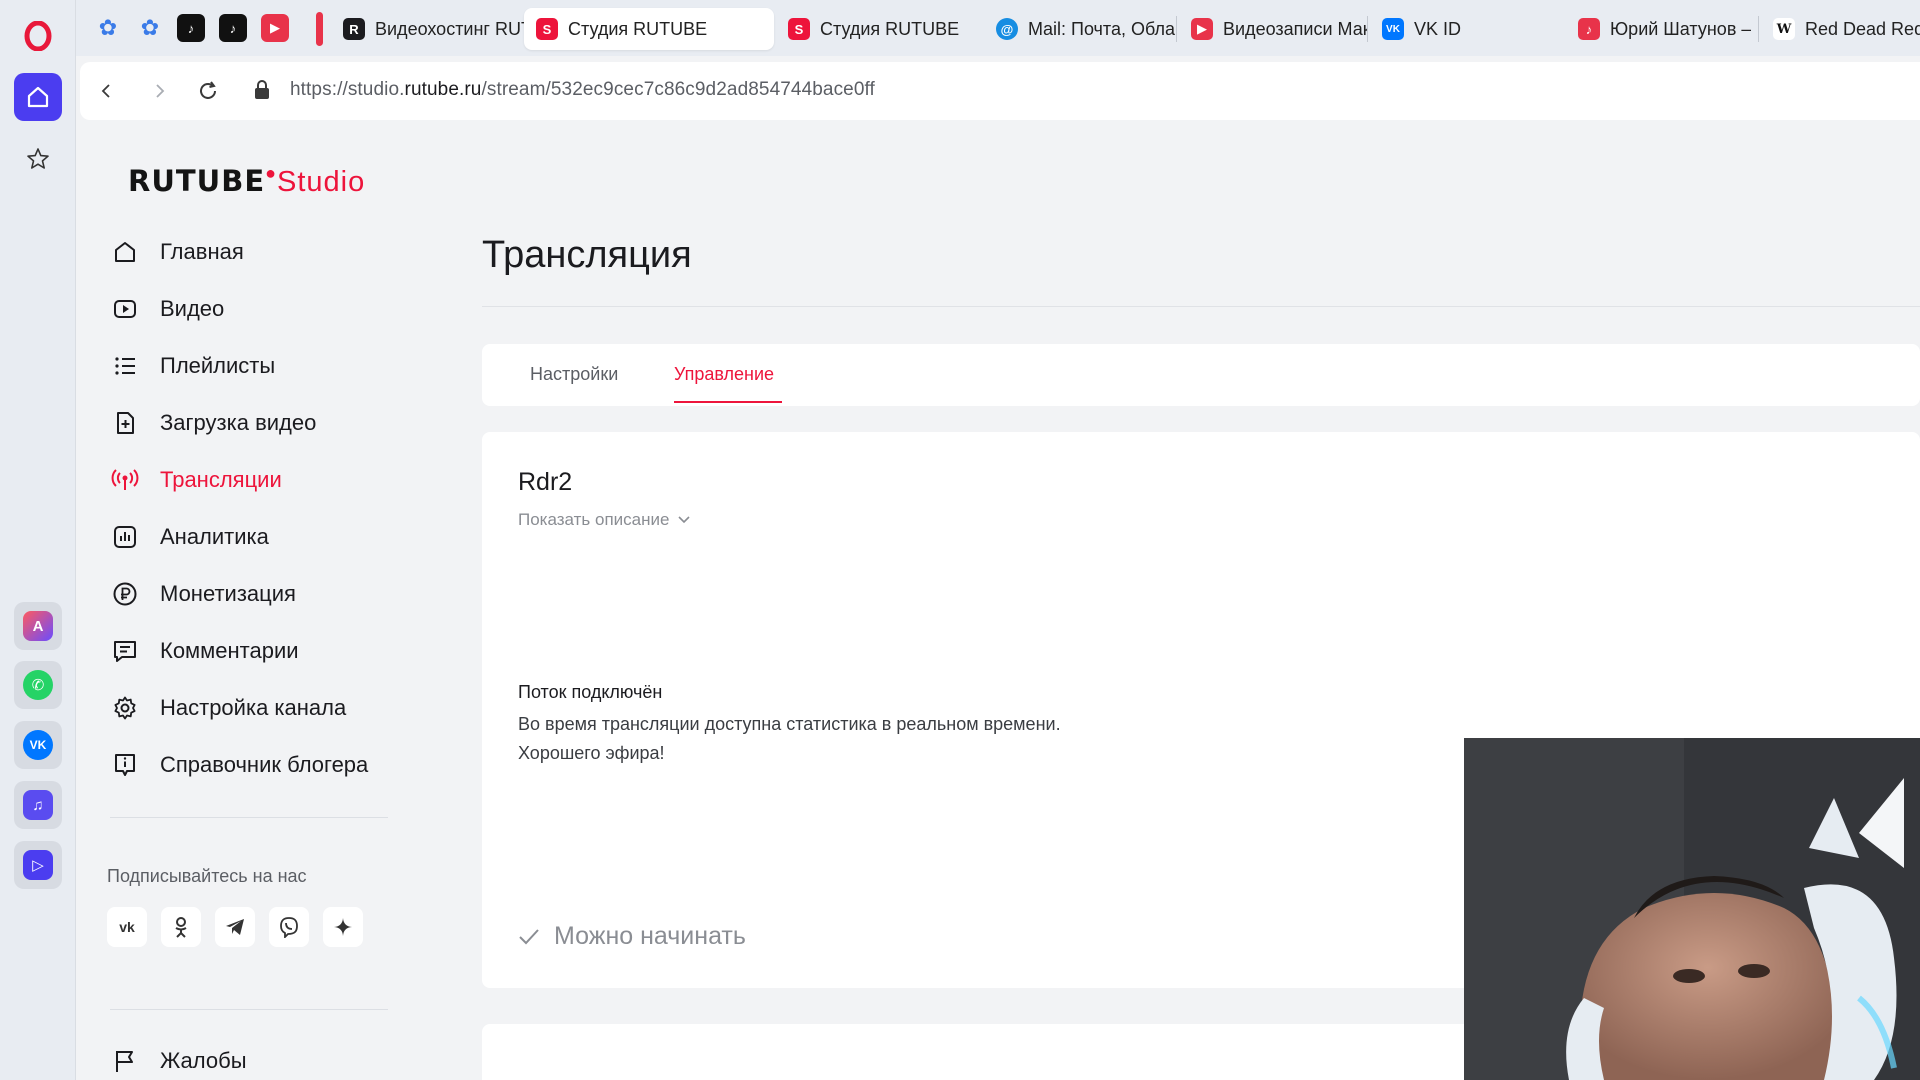 This screenshot has height=1080, width=1920. I want to click on chevron-down-icon, so click(684, 520).